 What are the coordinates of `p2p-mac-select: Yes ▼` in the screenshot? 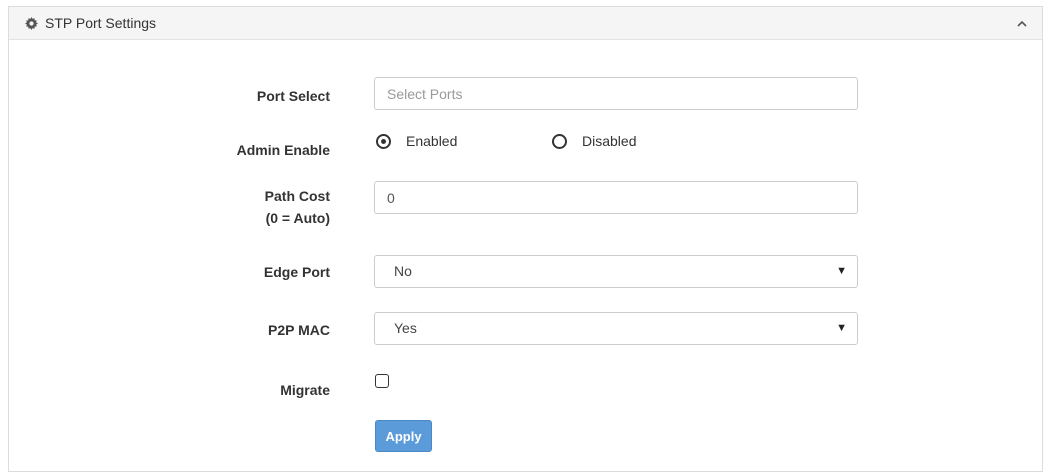 It's located at (616, 328).